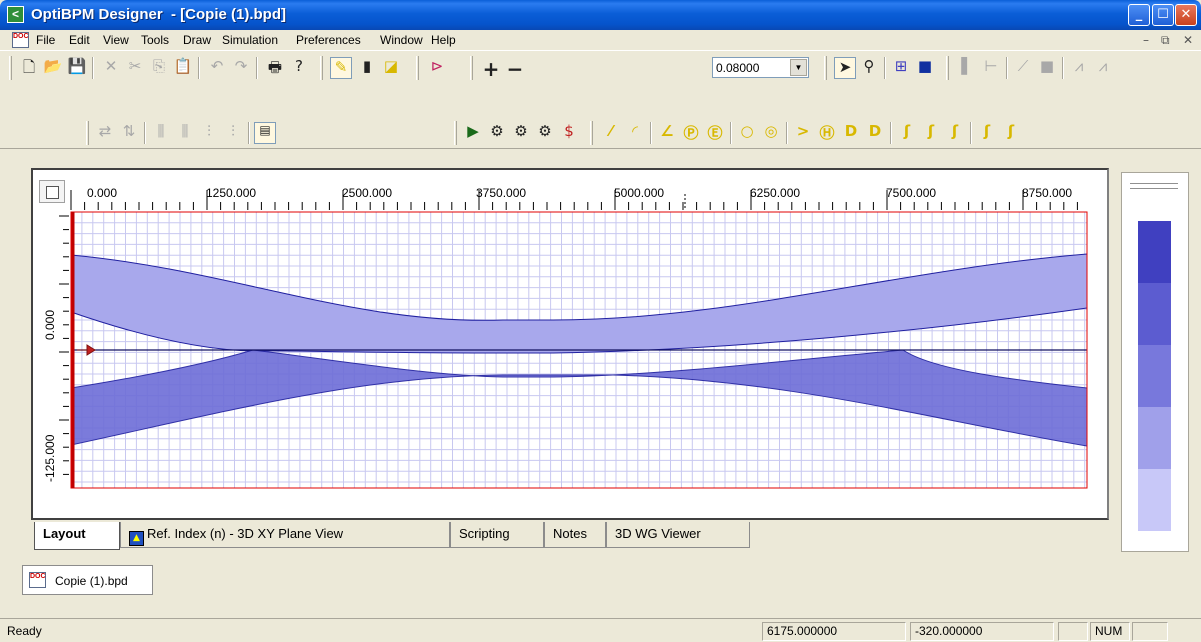 Image resolution: width=1201 pixels, height=642 pixels. Describe the element at coordinates (982, 631) in the screenshot. I see `status-y-coordinate: -320.000000` at that location.